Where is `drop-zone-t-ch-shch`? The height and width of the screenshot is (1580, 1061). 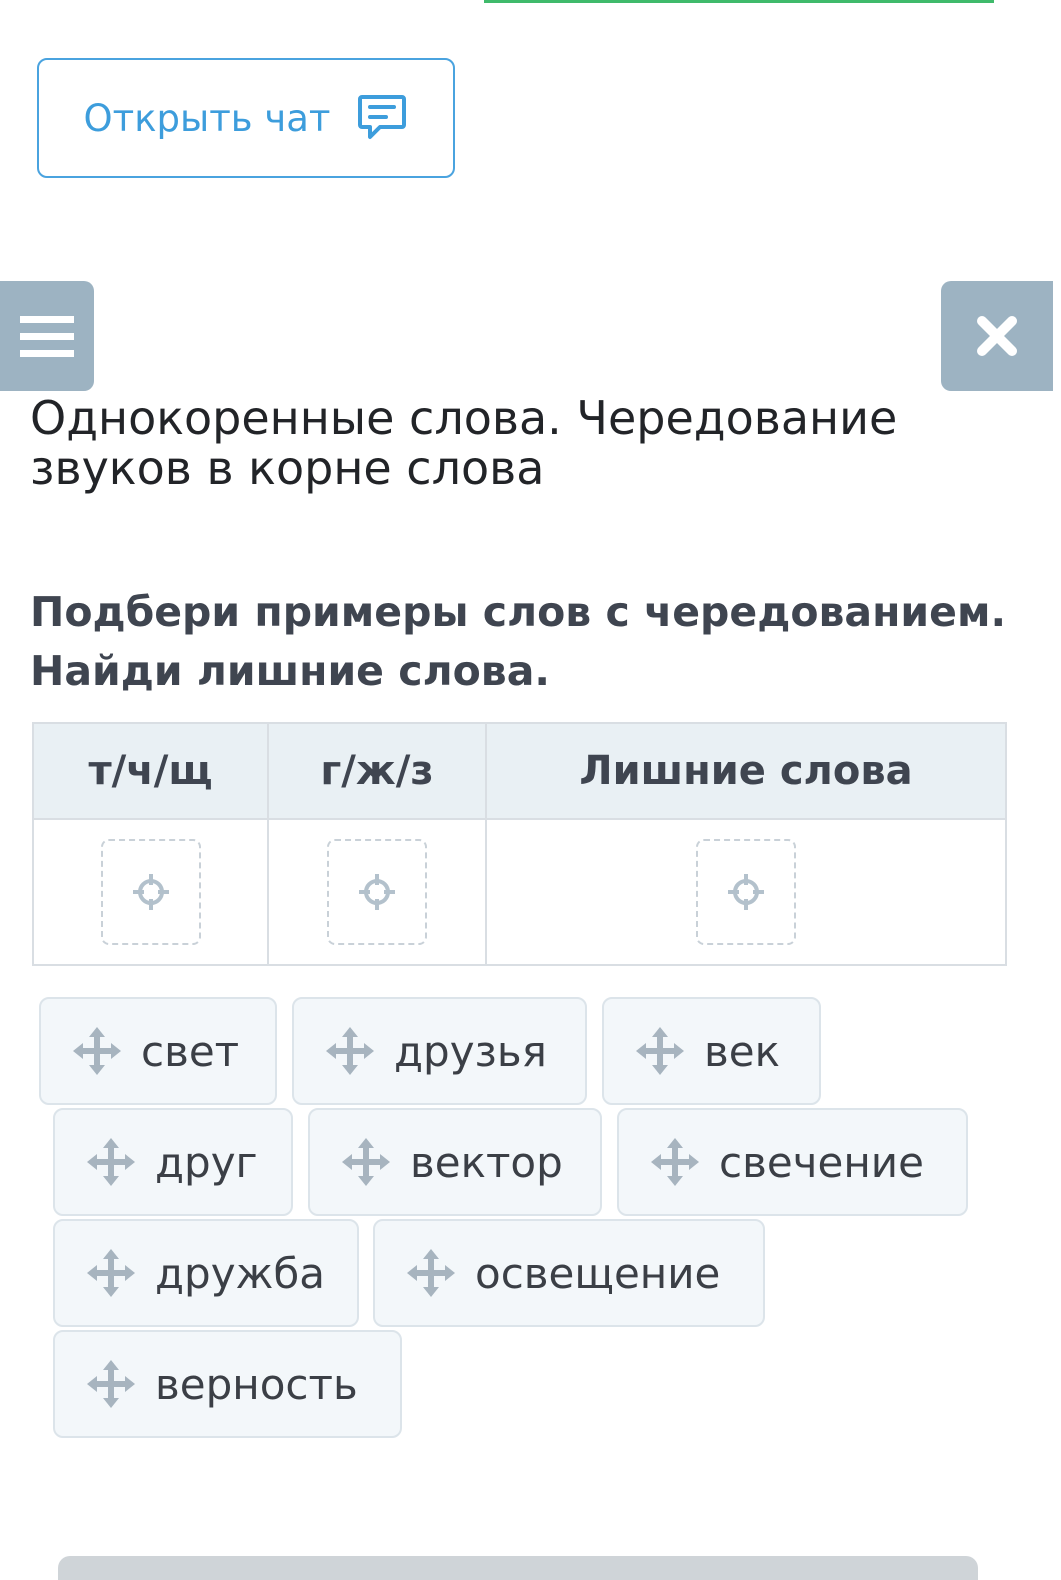 drop-zone-t-ch-shch is located at coordinates (150, 892).